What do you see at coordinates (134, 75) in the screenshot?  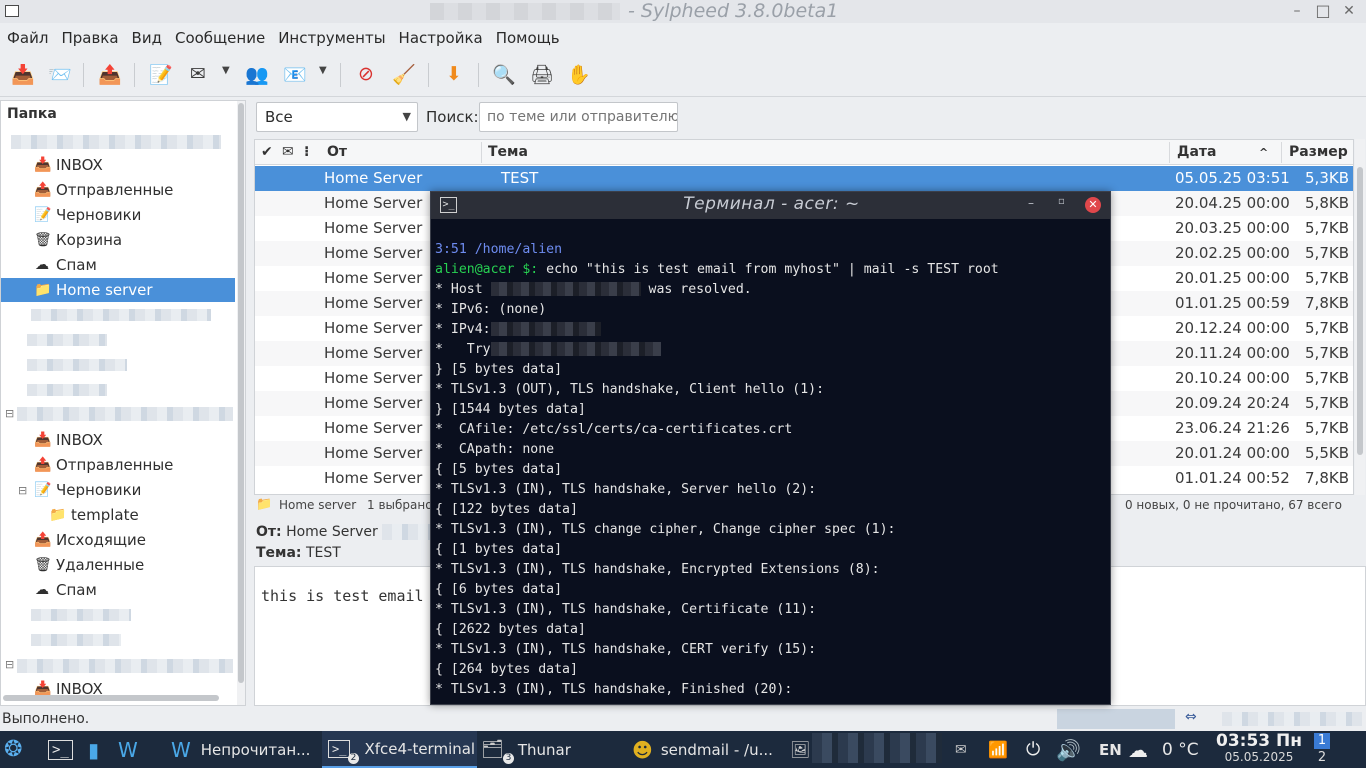 I see `toolbar-separator` at bounding box center [134, 75].